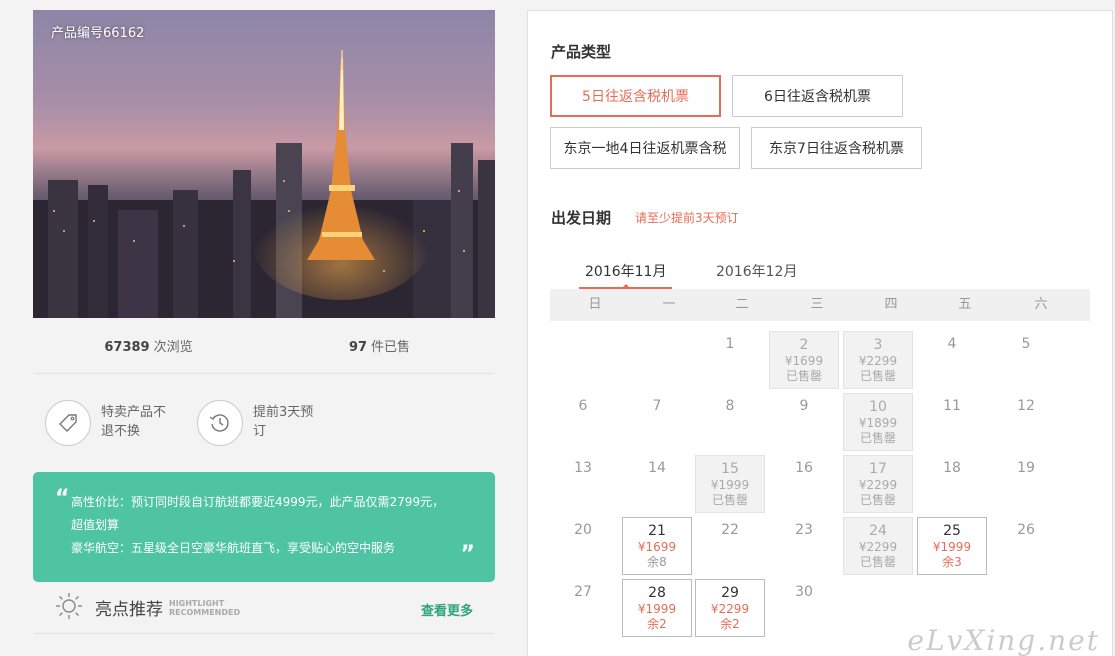  What do you see at coordinates (447, 609) in the screenshot?
I see `view-more-link: 查看更多` at bounding box center [447, 609].